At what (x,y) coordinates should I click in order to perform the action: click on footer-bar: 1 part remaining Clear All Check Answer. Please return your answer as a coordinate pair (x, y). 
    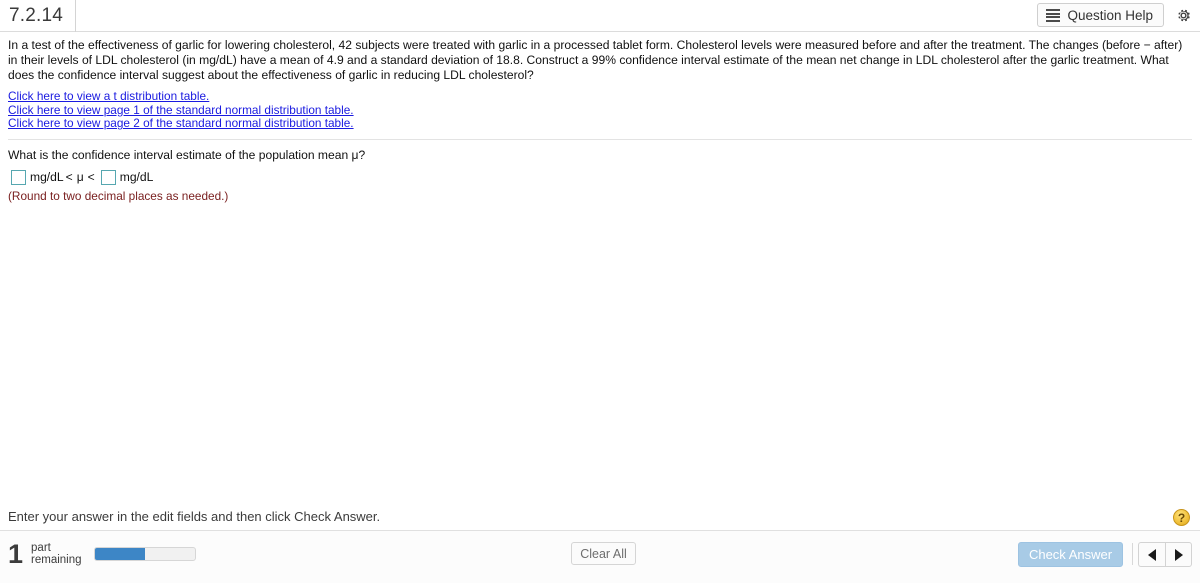
    Looking at the image, I should click on (600, 557).